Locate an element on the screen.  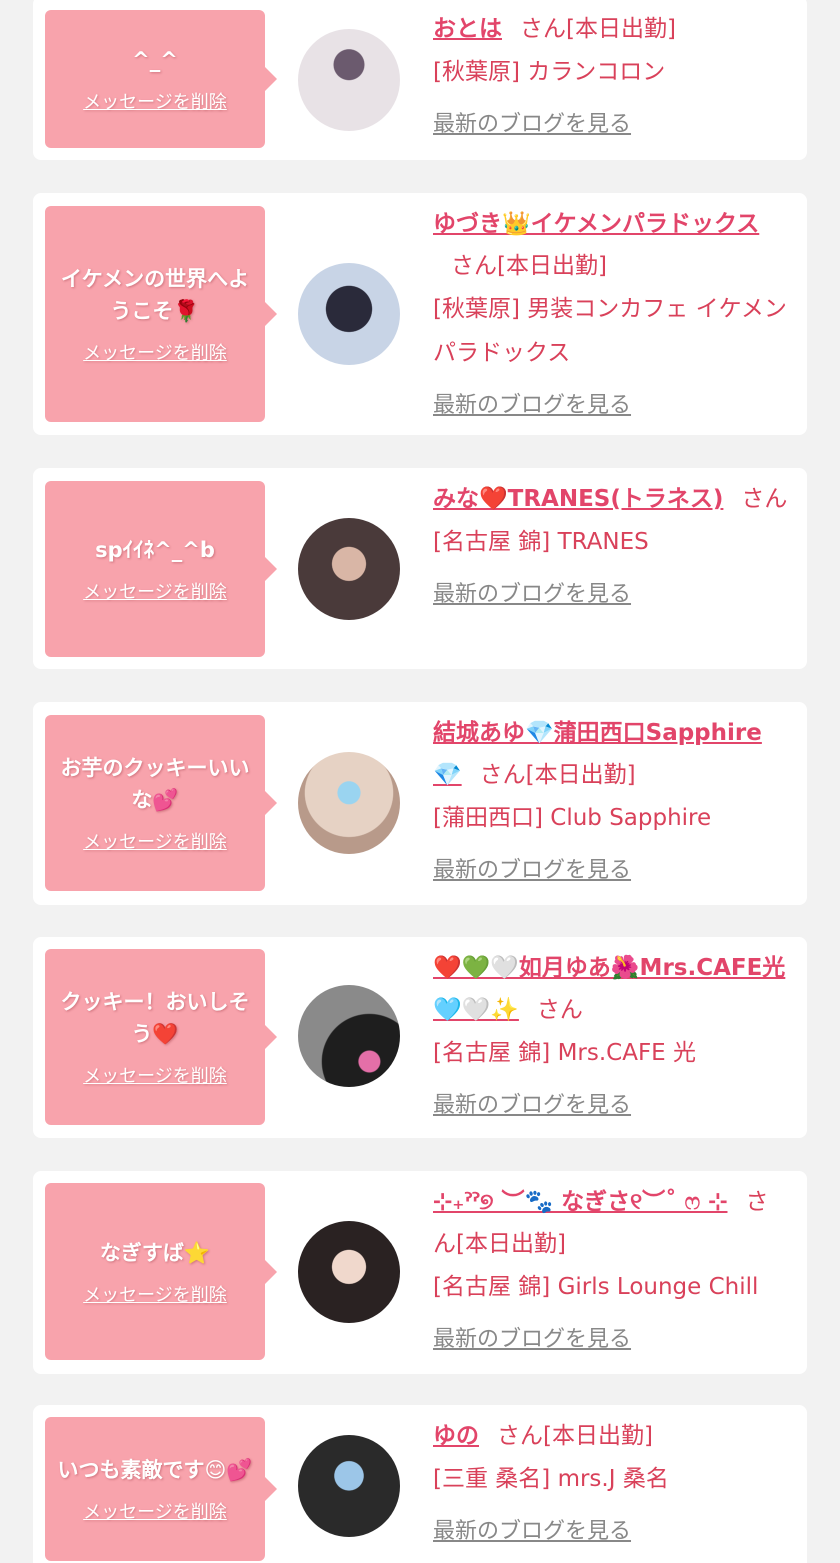
message-bubble: お芋のクッキーいいな💕 メッセージを削除 is located at coordinates (161, 803).